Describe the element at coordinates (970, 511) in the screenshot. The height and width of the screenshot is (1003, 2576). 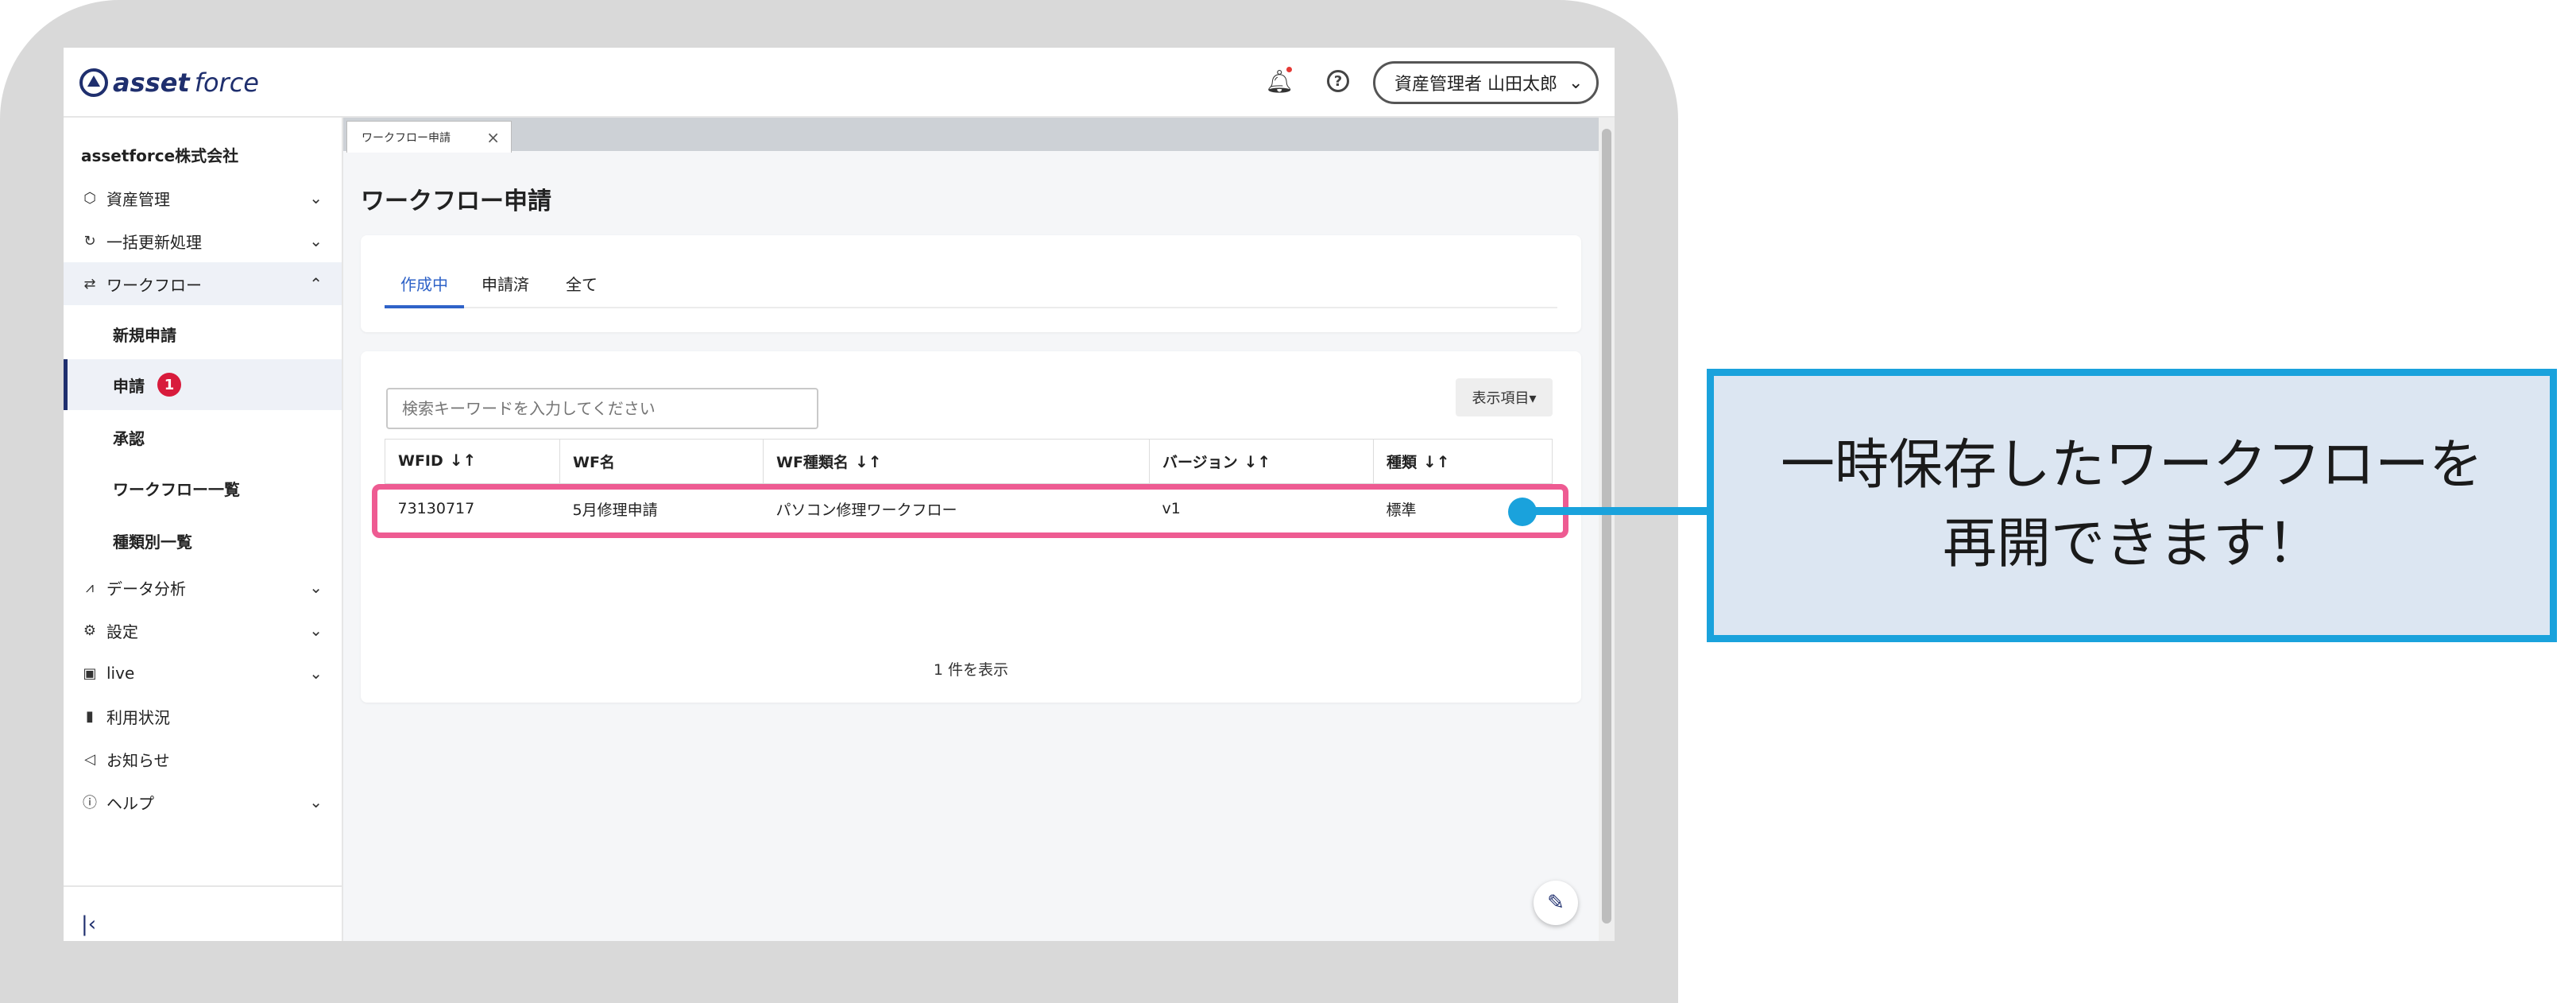
I see `row-highlight-frame` at that location.